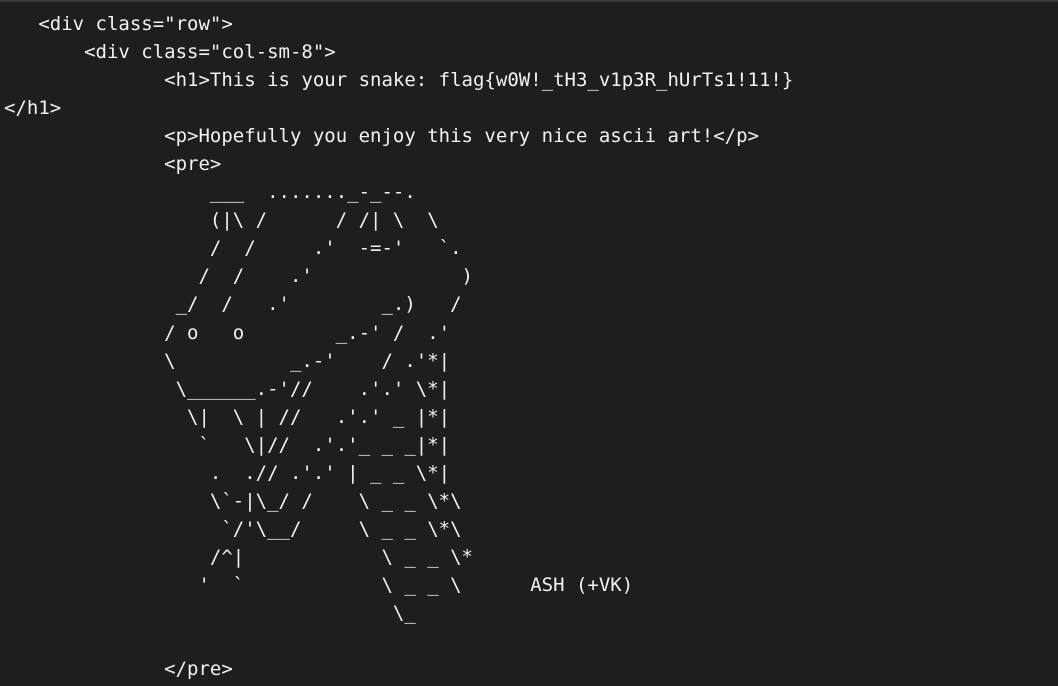 This screenshot has width=1058, height=686. Describe the element at coordinates (118, 669) in the screenshot. I see `code-line-pre-close: </pre>` at that location.